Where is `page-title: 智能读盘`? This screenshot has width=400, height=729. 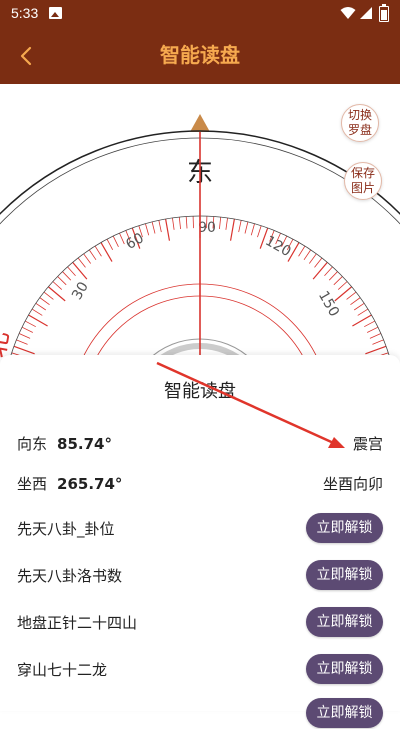 page-title: 智能读盘 is located at coordinates (200, 55).